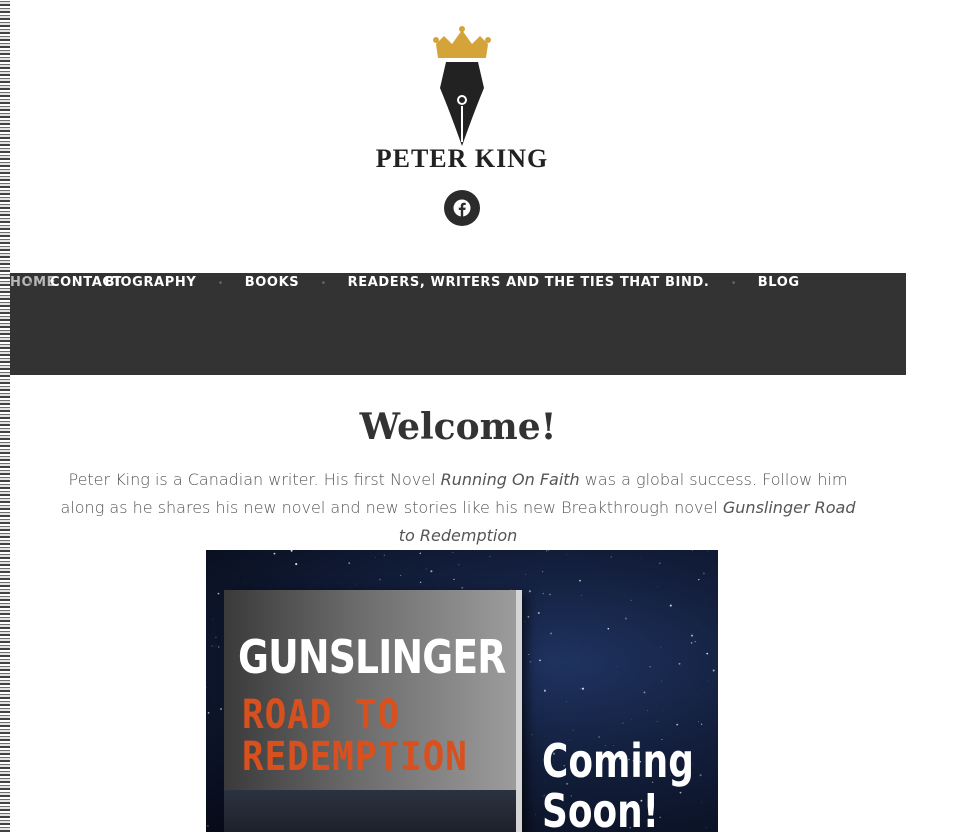 This screenshot has height=832, width=968. What do you see at coordinates (458, 285) in the screenshot?
I see `nav-row-2: • CONTACT` at bounding box center [458, 285].